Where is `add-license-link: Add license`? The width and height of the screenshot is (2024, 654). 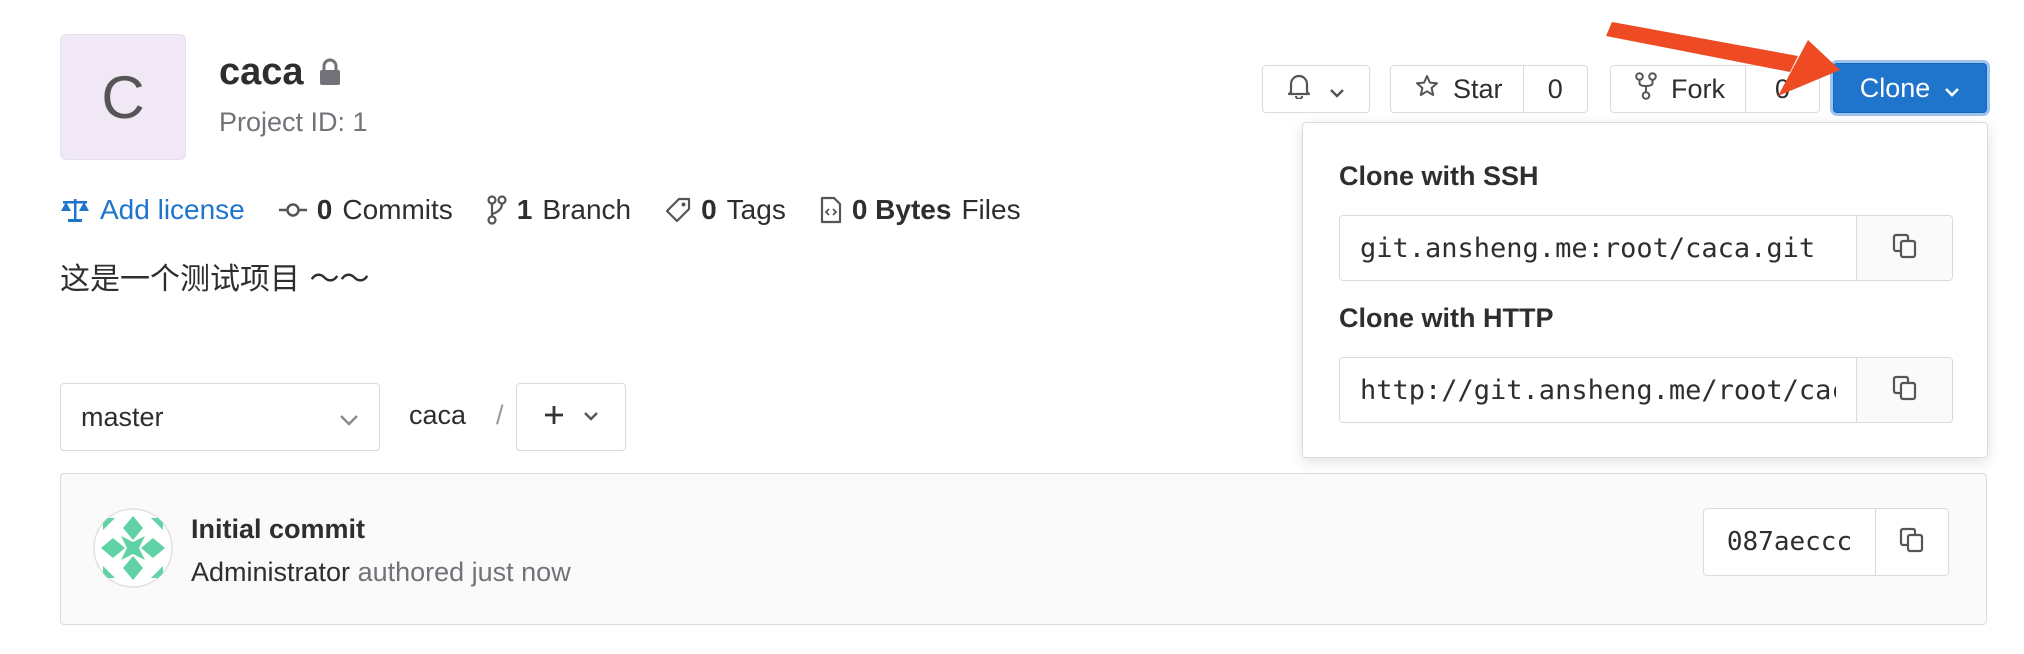
add-license-link: Add license is located at coordinates (152, 210).